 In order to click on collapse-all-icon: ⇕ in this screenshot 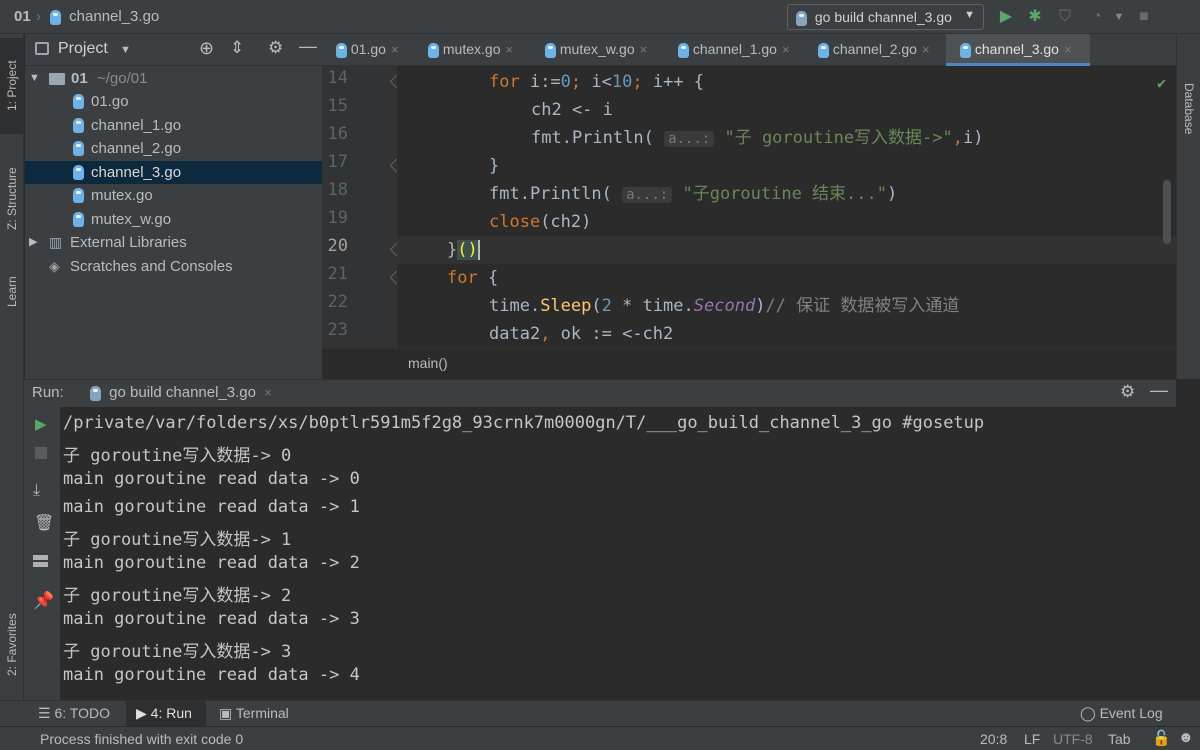, I will do `click(237, 48)`.